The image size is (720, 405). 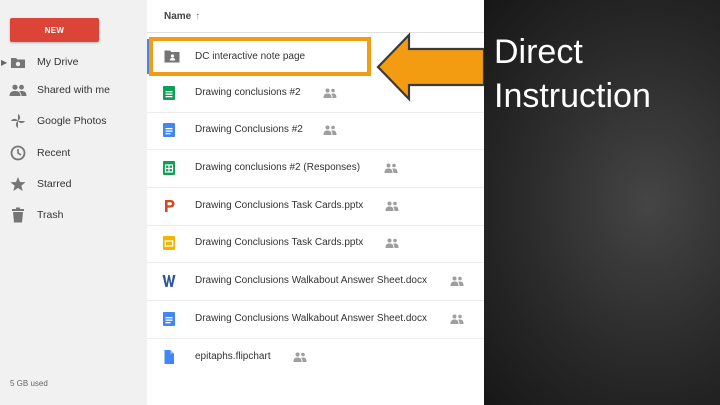 What do you see at coordinates (315, 131) in the screenshot?
I see `file-row: Drawing Conclusions #2` at bounding box center [315, 131].